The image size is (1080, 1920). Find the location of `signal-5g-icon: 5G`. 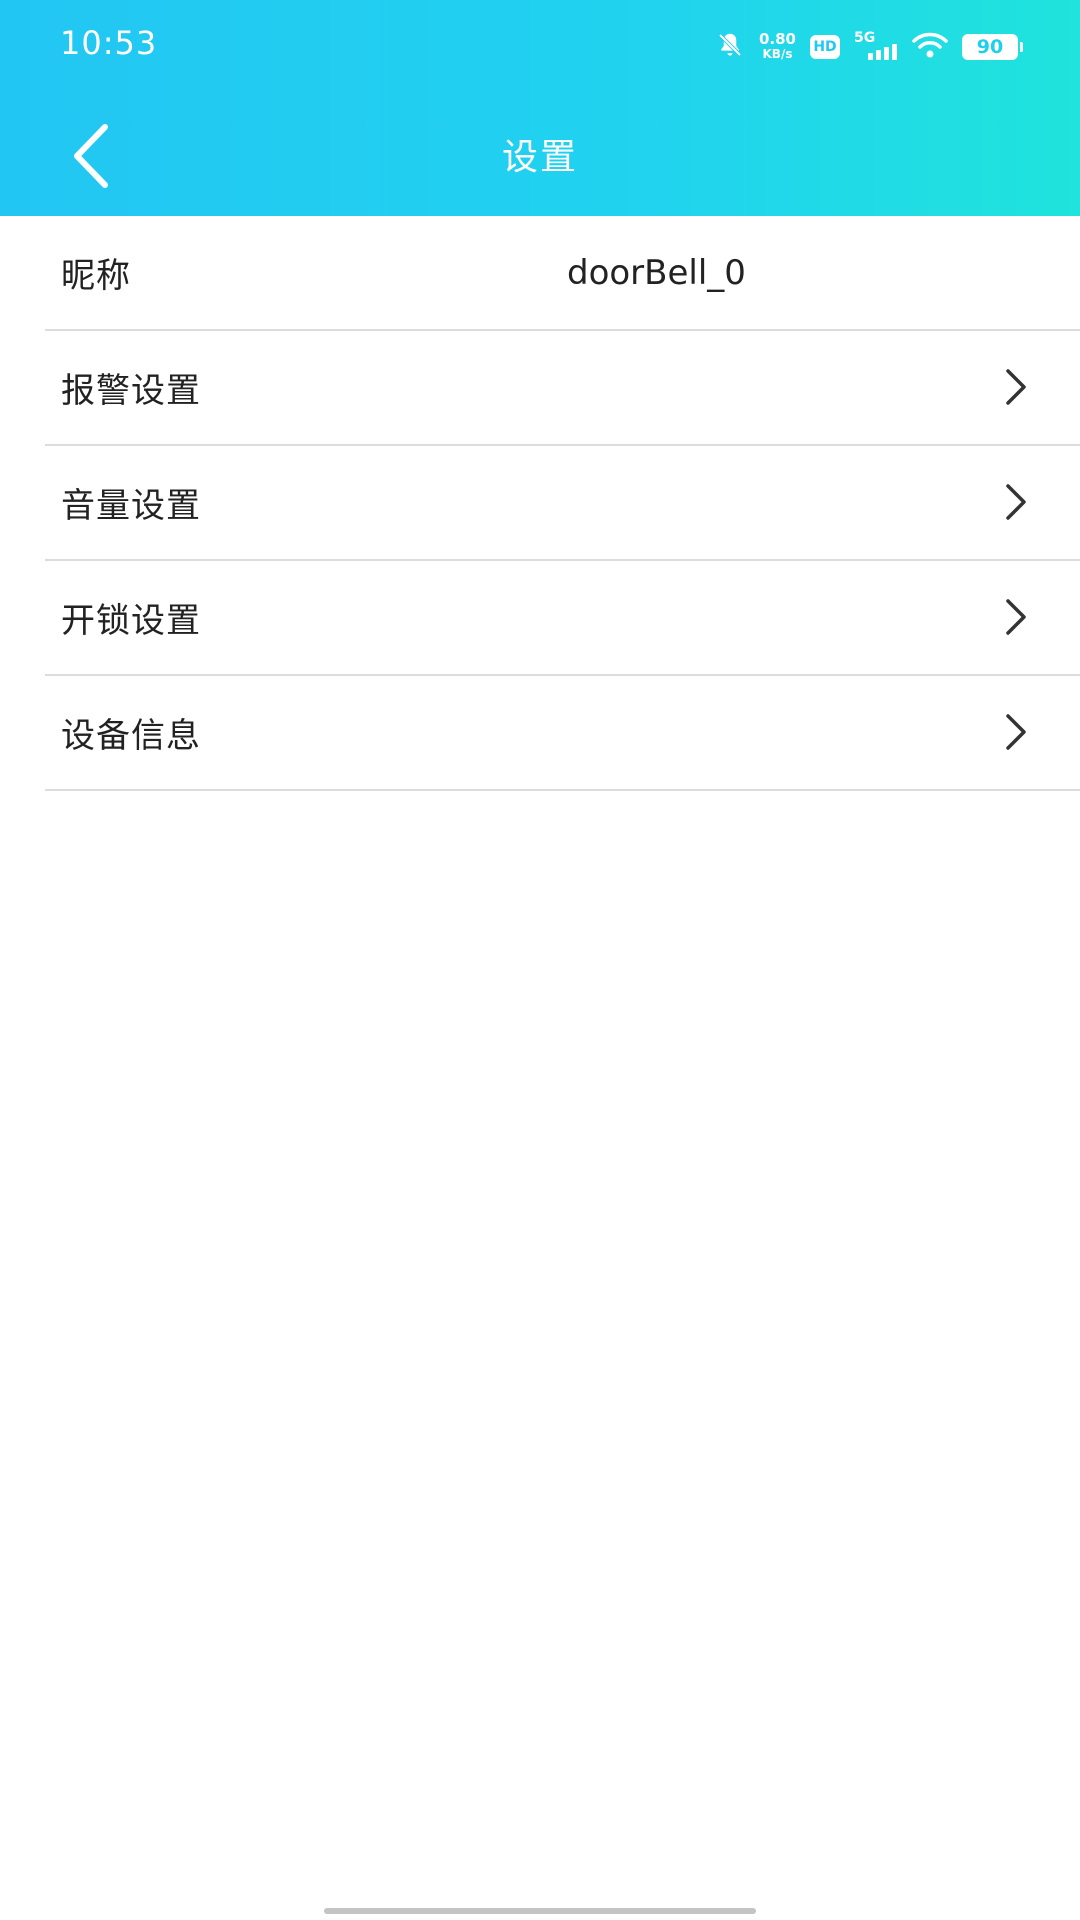

signal-5g-icon: 5G is located at coordinates (876, 45).